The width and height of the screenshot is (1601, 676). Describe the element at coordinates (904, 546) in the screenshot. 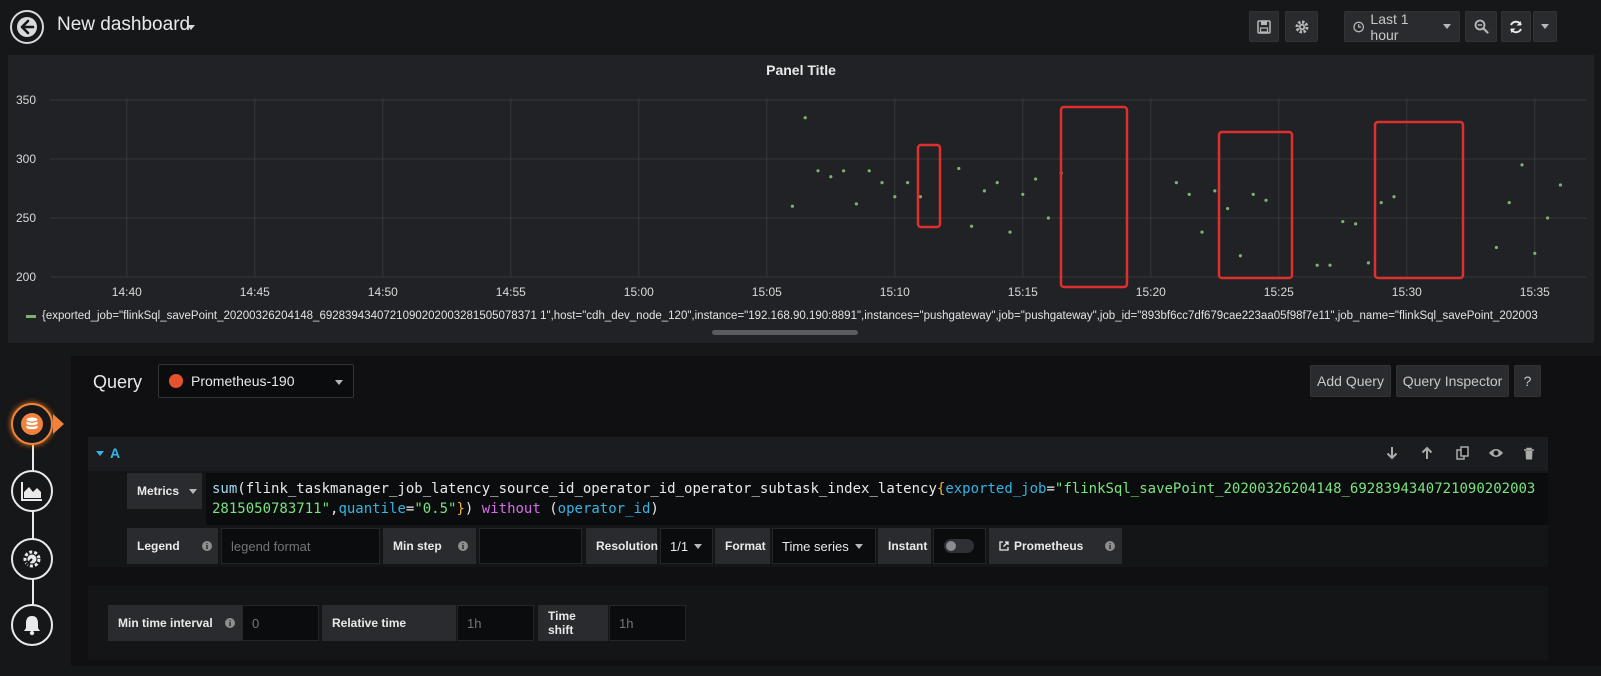

I see `instant-label: Instant` at that location.